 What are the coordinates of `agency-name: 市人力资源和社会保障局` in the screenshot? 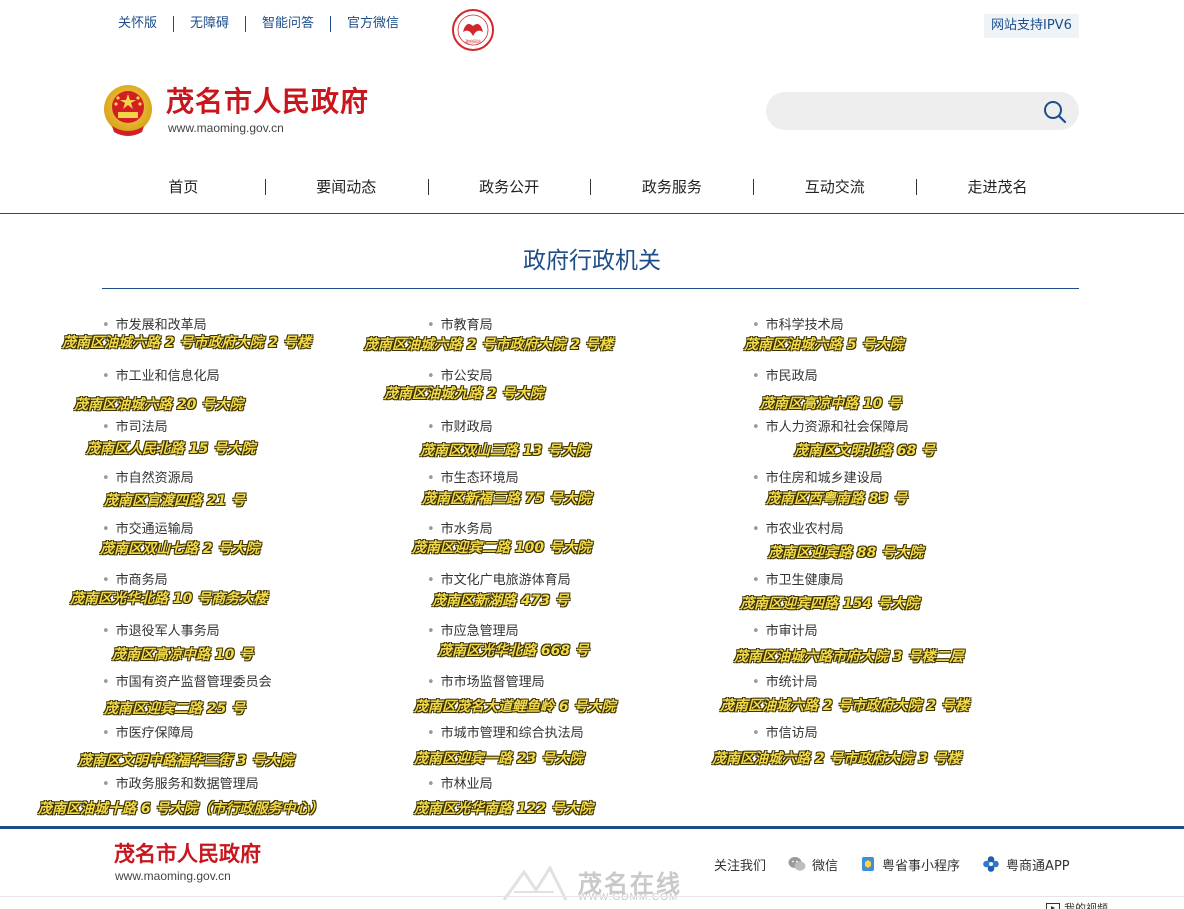 It's located at (830, 428).